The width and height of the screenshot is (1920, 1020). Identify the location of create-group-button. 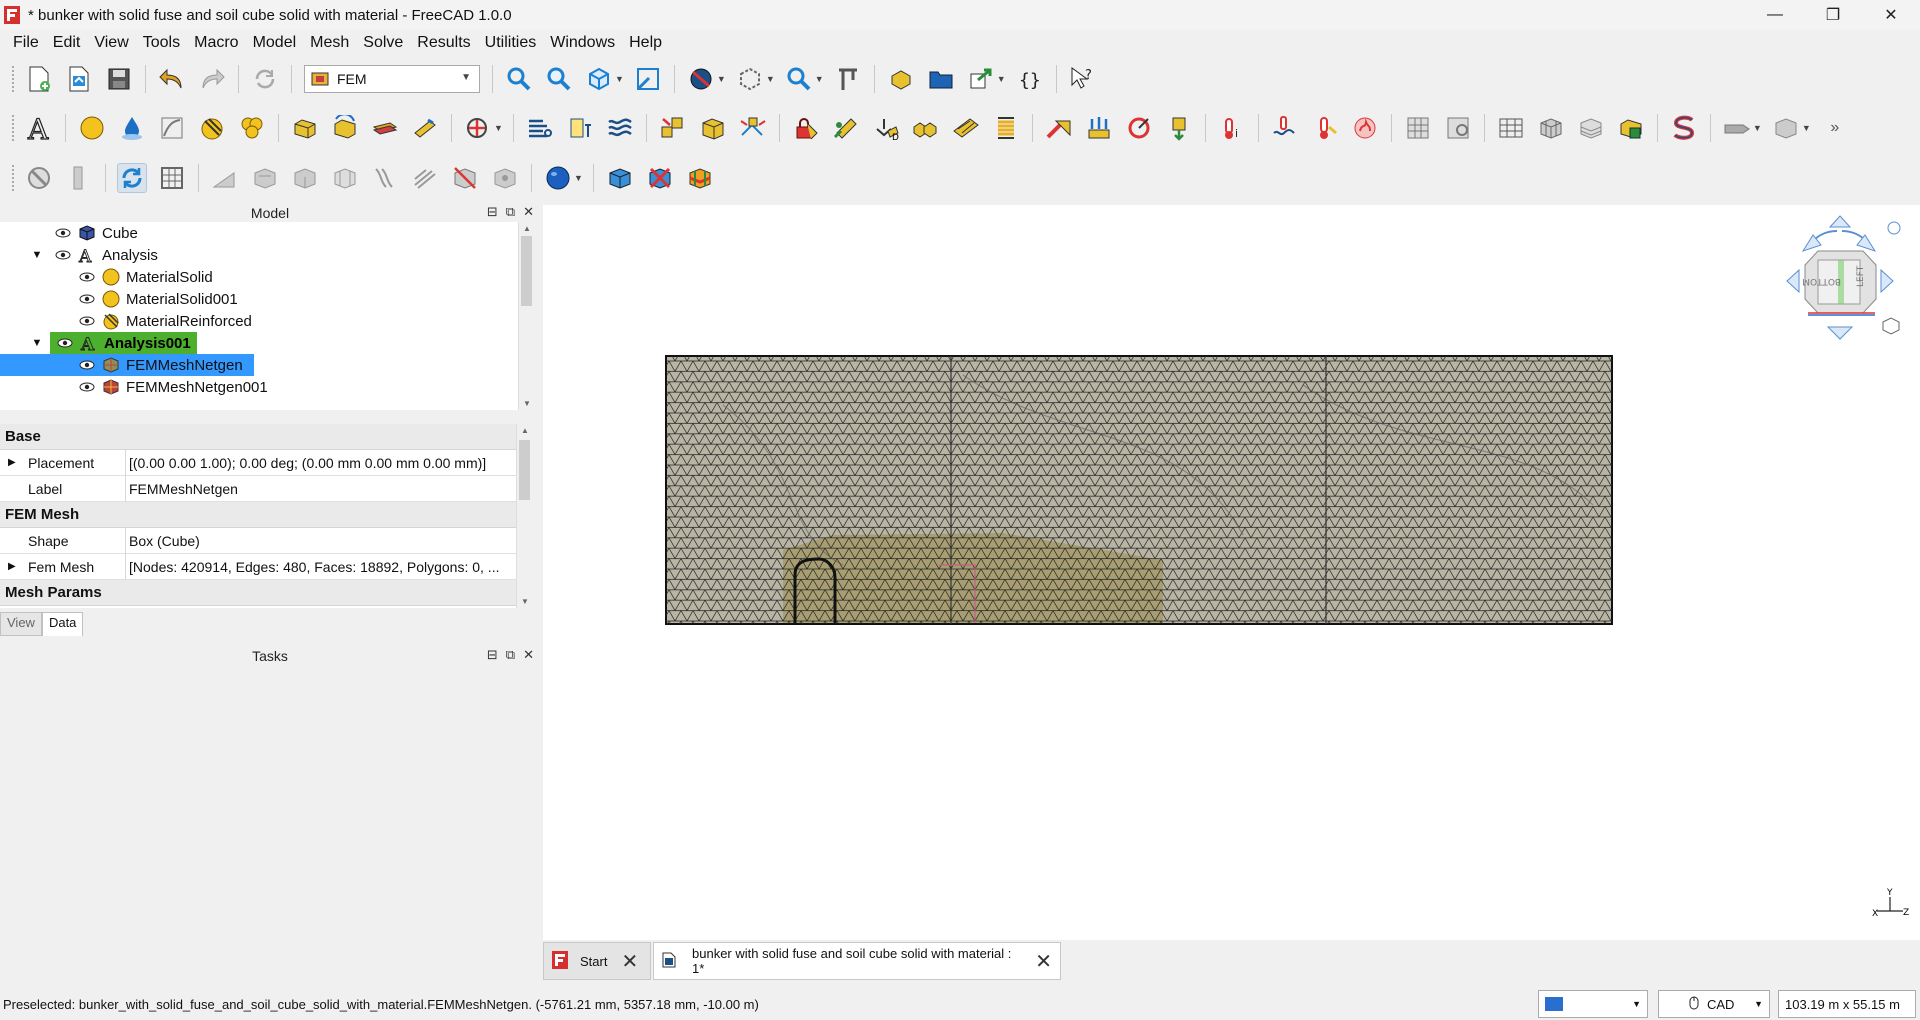
(941, 79).